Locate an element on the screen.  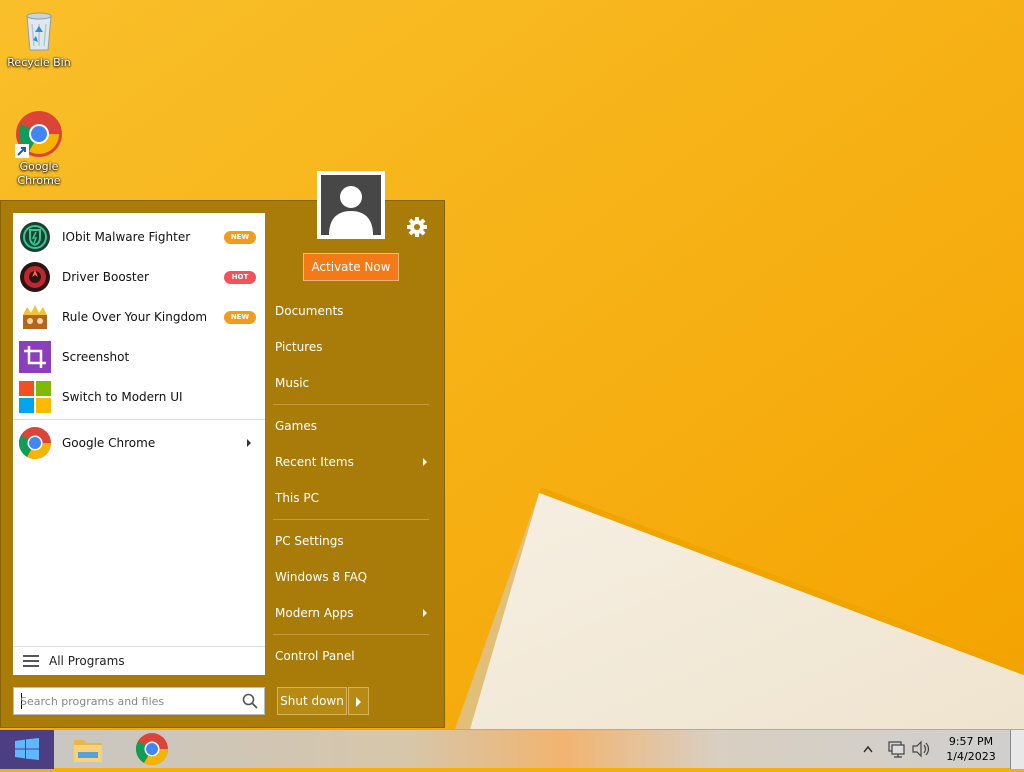
taskbar: 9:57 PM 1/4/2023 is located at coordinates (512, 749).